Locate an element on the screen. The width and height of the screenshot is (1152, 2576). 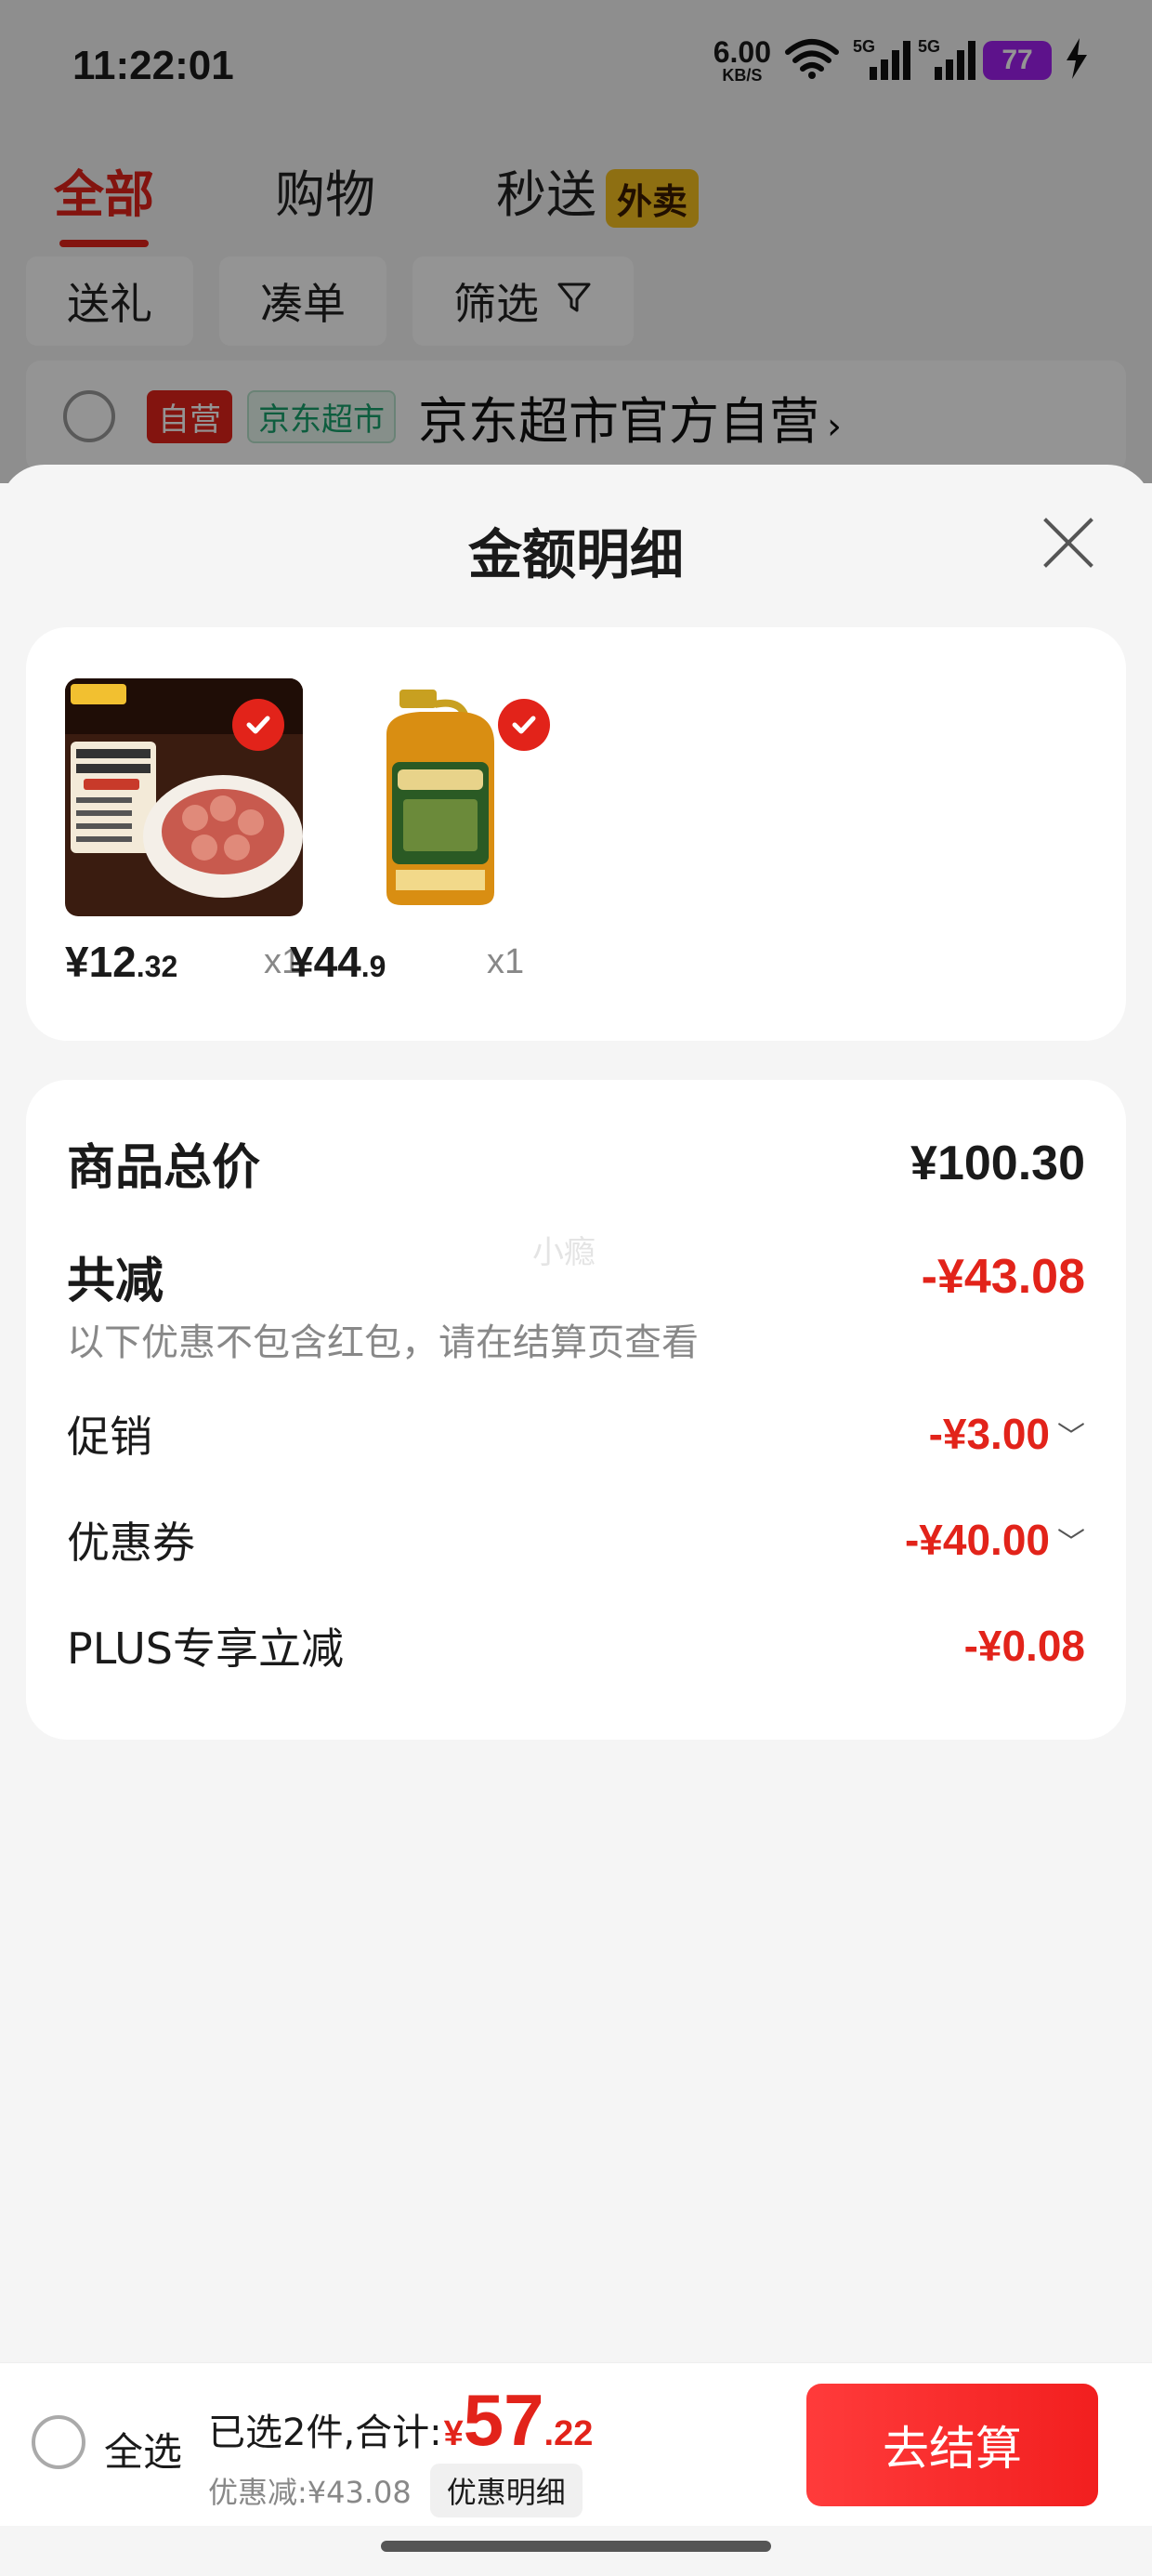
product-price: ¥44.9 is located at coordinates (338, 962).